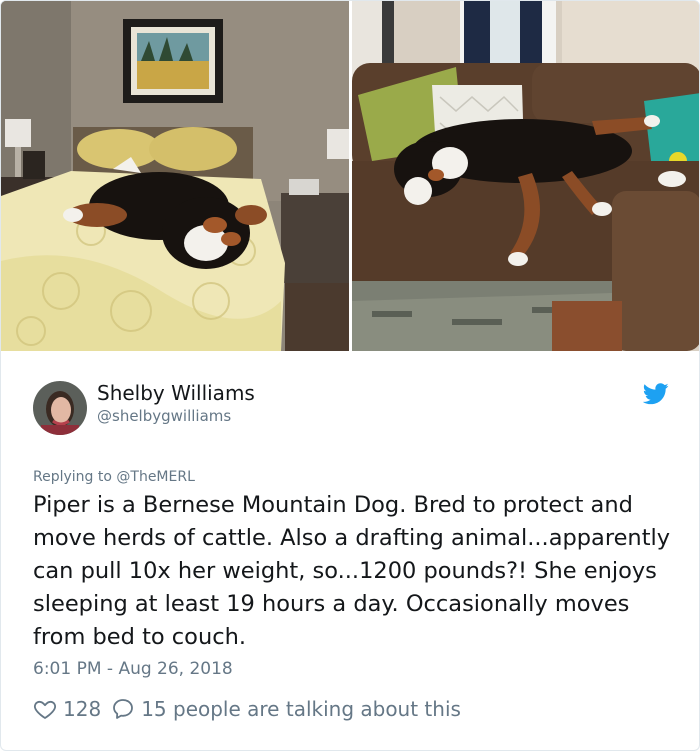  Describe the element at coordinates (155, 477) in the screenshot. I see `reply-mention-link: @TheMERL` at that location.